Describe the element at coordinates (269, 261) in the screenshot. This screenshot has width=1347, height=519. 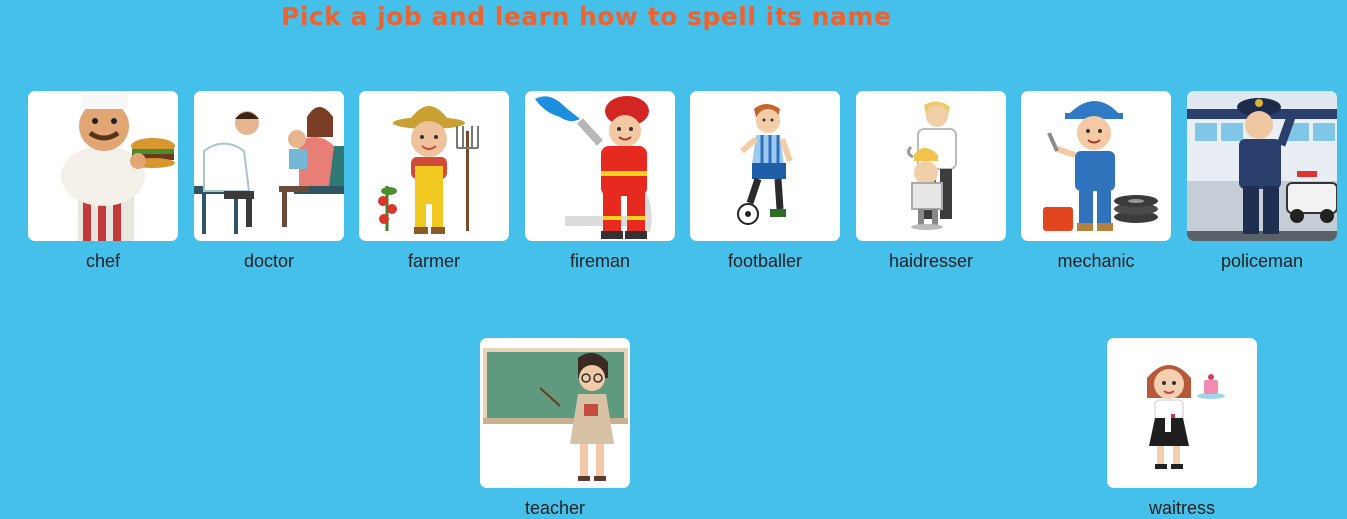
I see `job-label: doctor` at that location.